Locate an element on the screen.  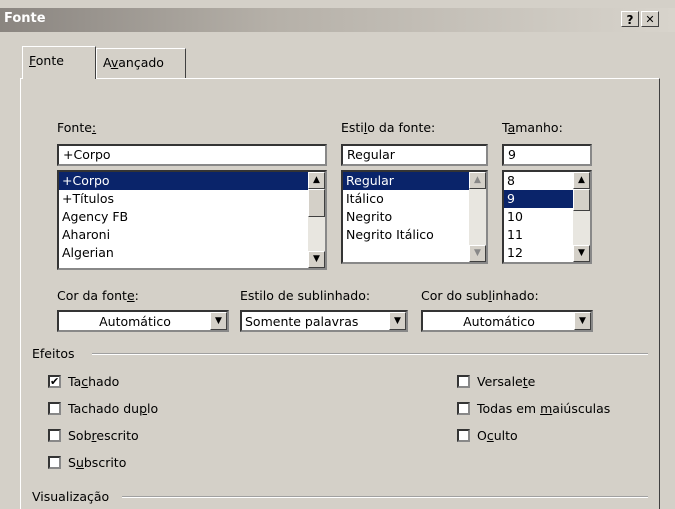
label-post: lo is located at coordinates (153, 408).